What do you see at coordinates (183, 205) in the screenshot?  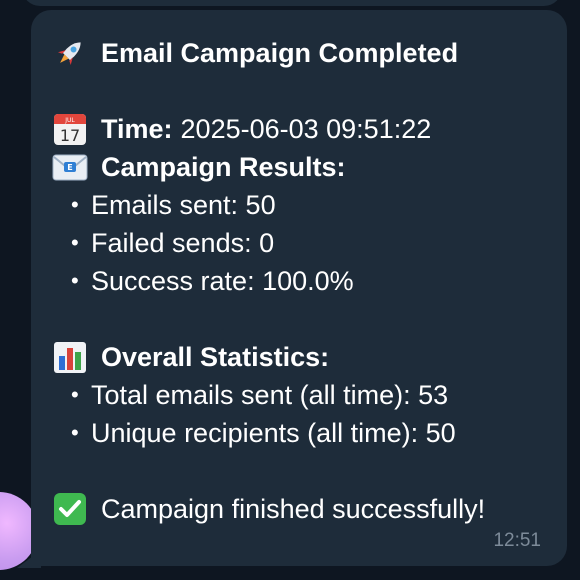 I see `result-emails-sent: Emails sent: 50` at bounding box center [183, 205].